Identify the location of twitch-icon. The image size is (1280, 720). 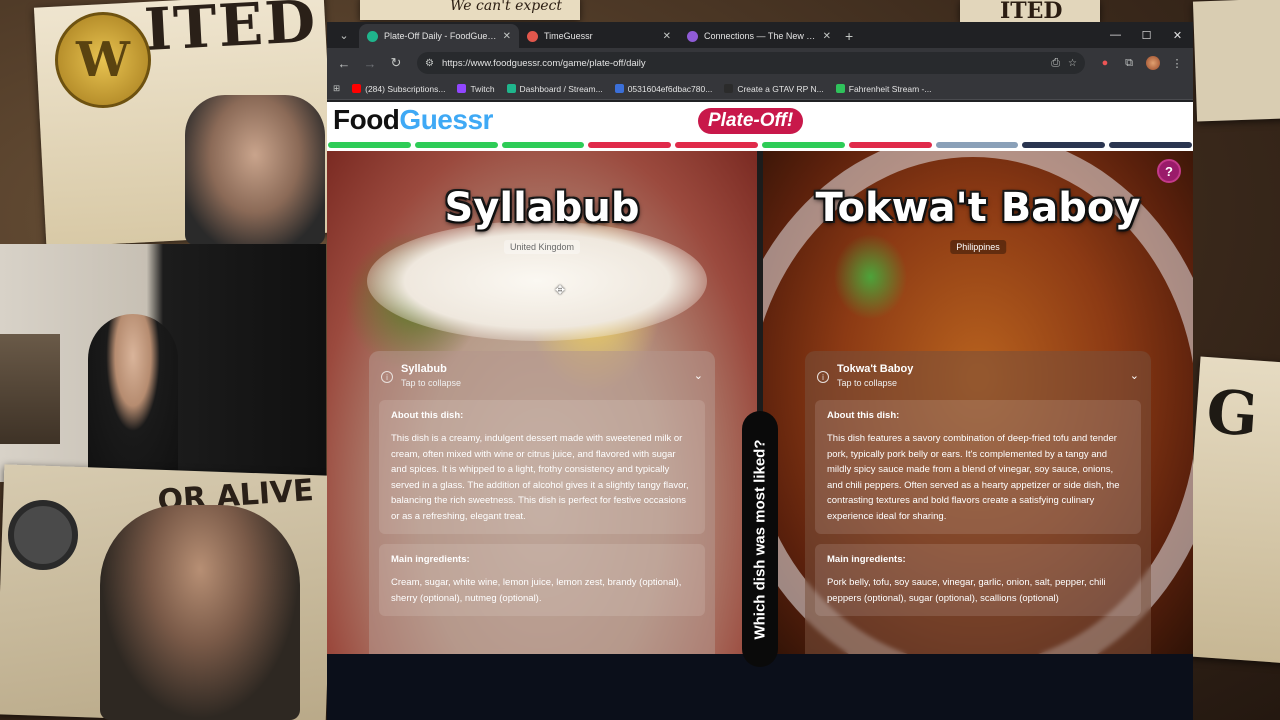
(462, 88).